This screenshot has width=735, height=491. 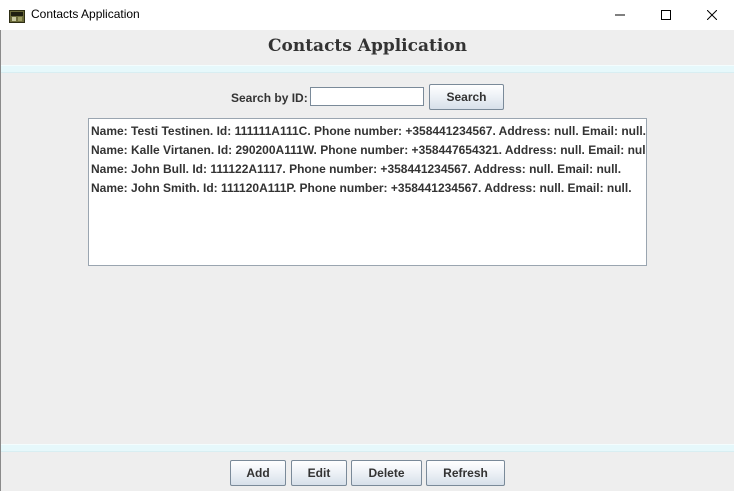 What do you see at coordinates (466, 97) in the screenshot?
I see `search-button: Search` at bounding box center [466, 97].